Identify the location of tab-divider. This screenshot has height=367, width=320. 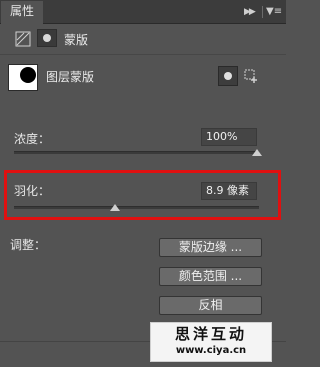
(262, 12).